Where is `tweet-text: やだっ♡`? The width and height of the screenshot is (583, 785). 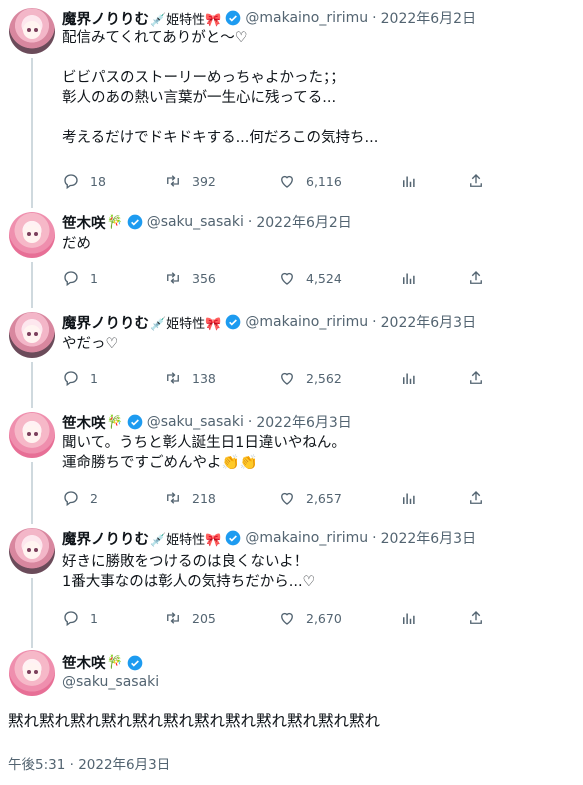 tweet-text: やだっ♡ is located at coordinates (90, 344).